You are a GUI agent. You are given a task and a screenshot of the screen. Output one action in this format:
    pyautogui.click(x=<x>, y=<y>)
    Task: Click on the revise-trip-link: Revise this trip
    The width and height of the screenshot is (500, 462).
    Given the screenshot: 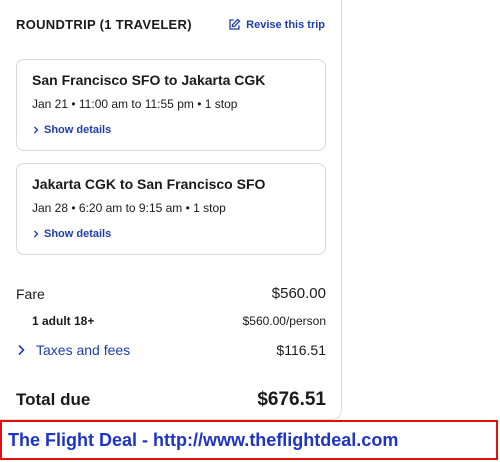 What is the action you would take?
    pyautogui.click(x=276, y=24)
    